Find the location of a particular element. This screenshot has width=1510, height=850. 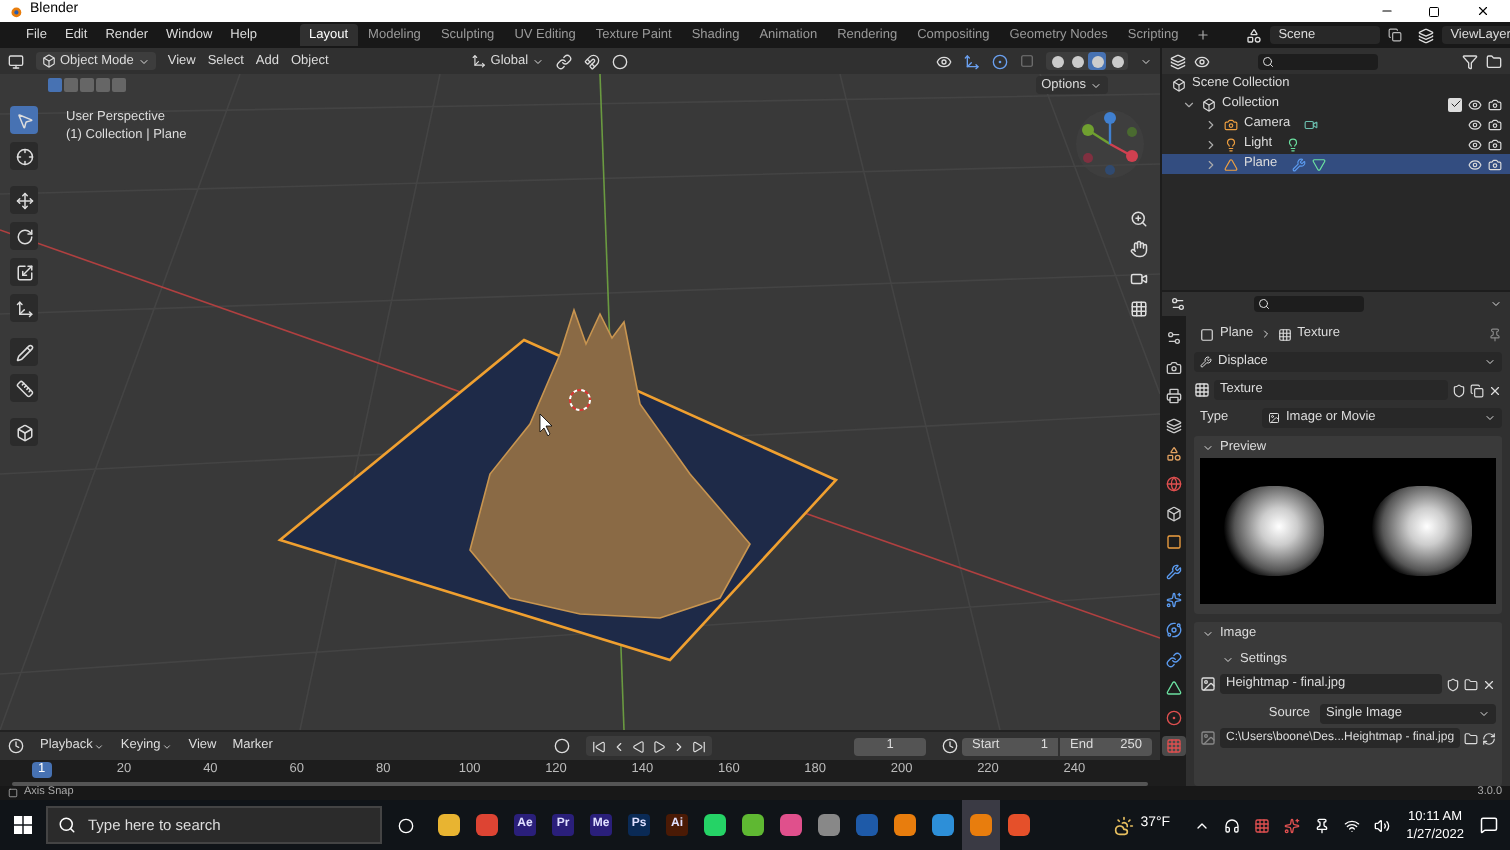

filter-icon is located at coordinates (1470, 61).